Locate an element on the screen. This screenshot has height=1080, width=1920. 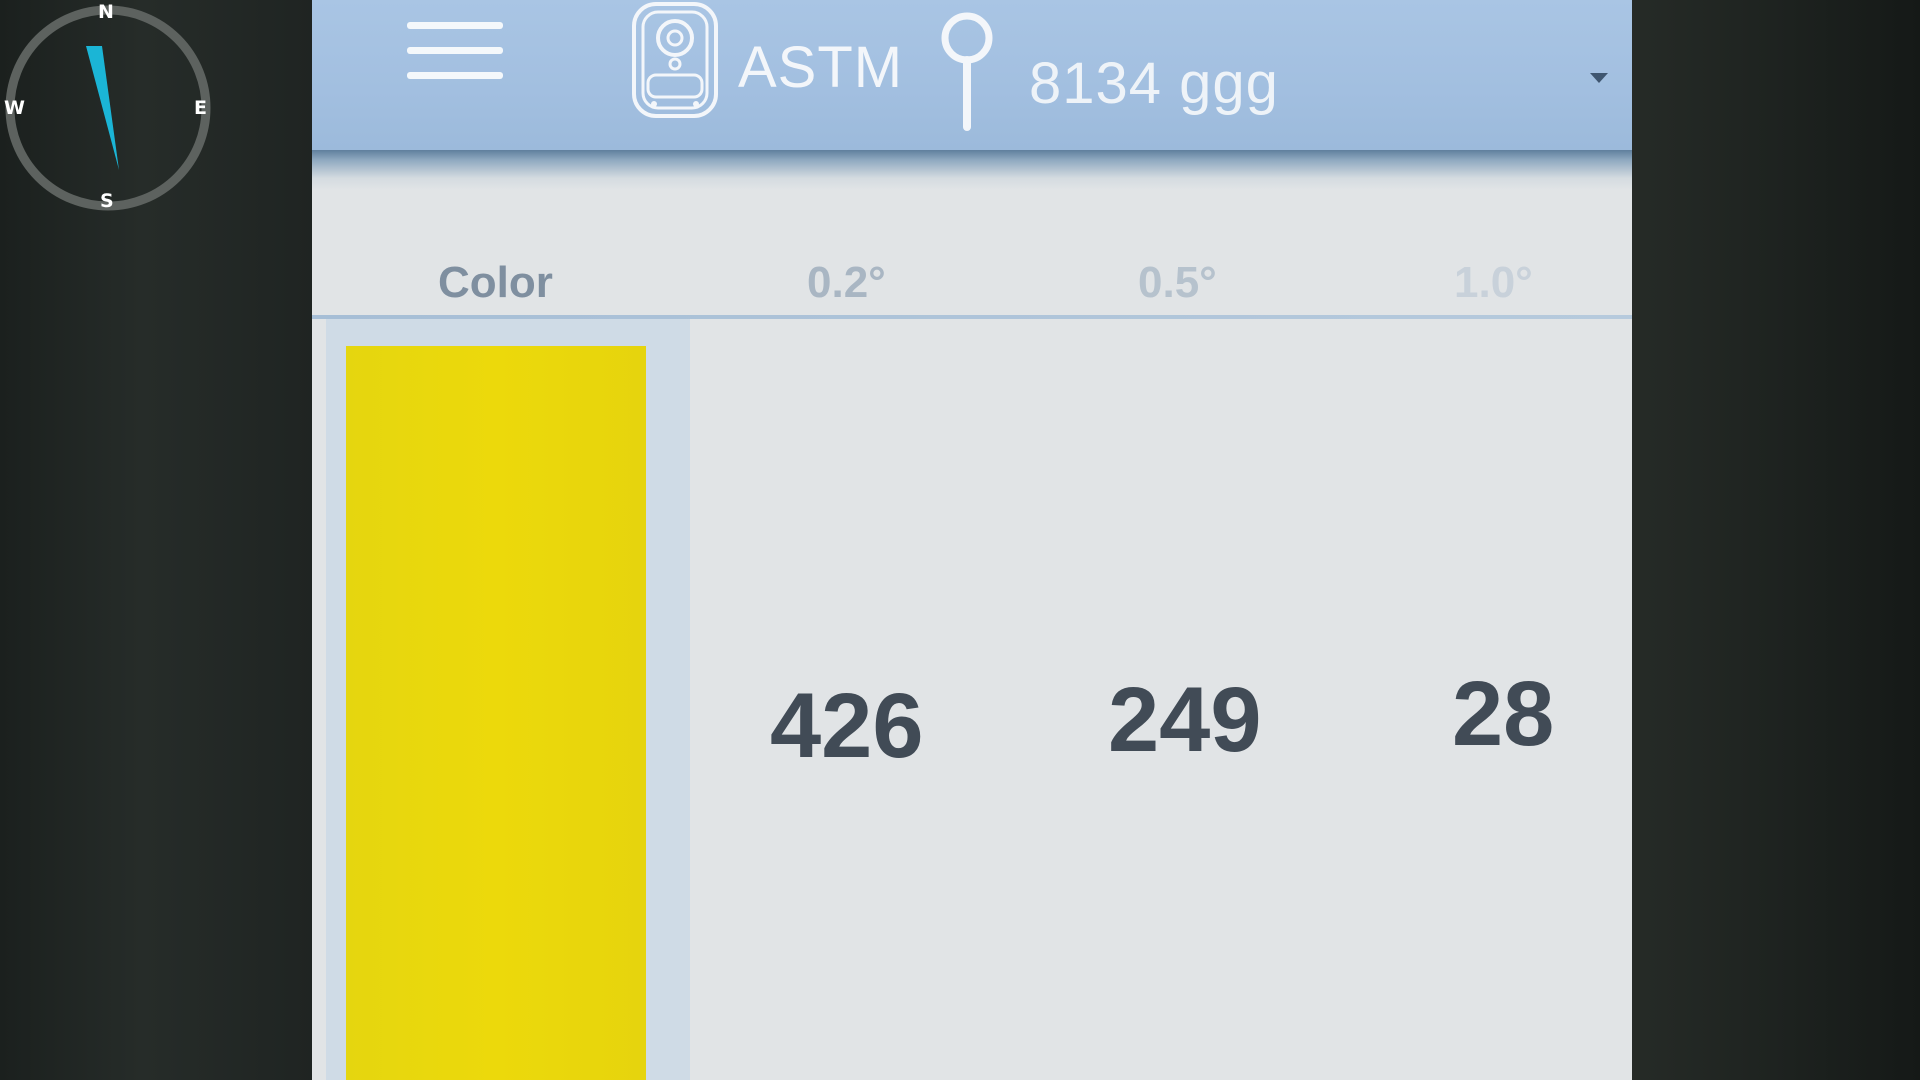
compass-needle-icon is located at coordinates (102, 108).